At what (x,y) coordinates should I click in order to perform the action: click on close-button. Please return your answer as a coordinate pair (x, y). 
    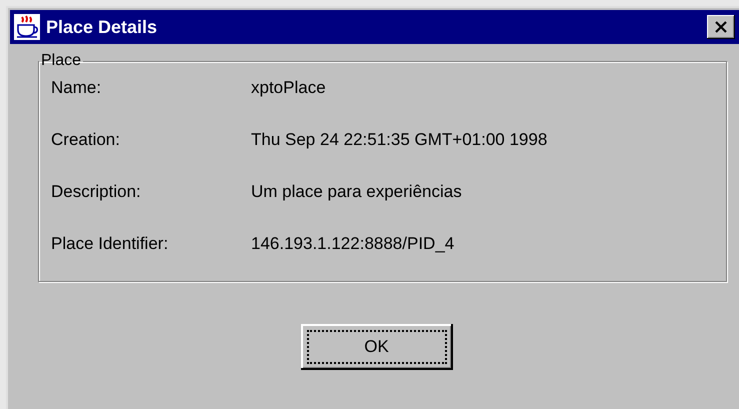
    Looking at the image, I should click on (721, 27).